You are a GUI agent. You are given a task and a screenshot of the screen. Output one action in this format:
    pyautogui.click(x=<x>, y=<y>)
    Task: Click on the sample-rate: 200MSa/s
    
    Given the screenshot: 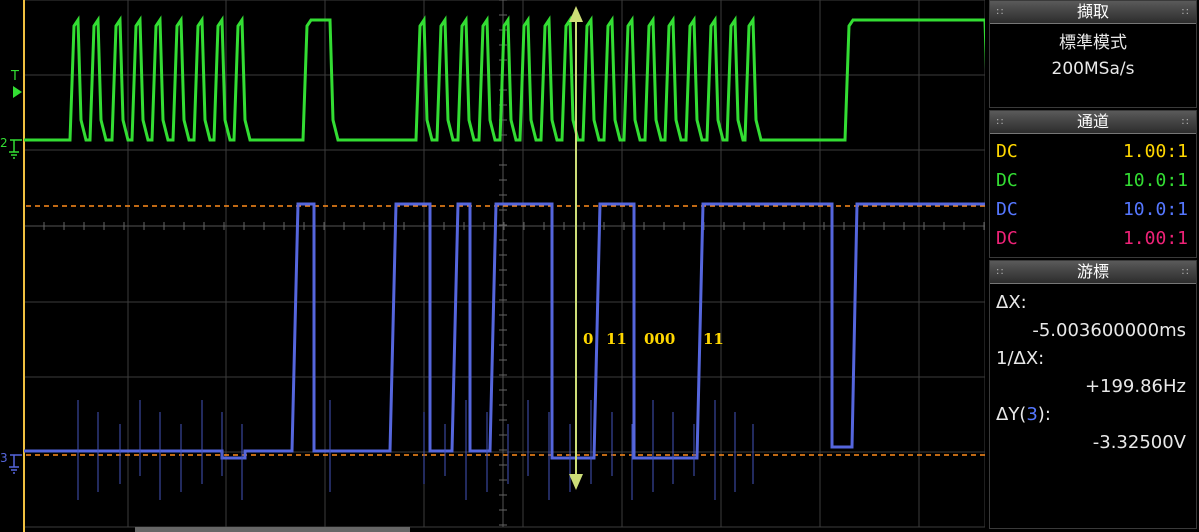 What is the action you would take?
    pyautogui.click(x=1093, y=69)
    